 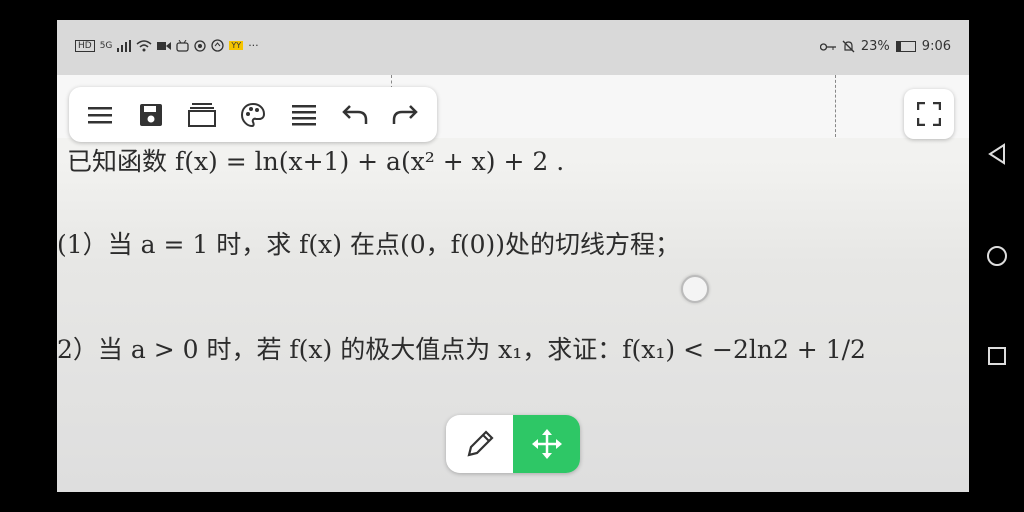 I want to click on app-circle-icon, so click(x=200, y=45).